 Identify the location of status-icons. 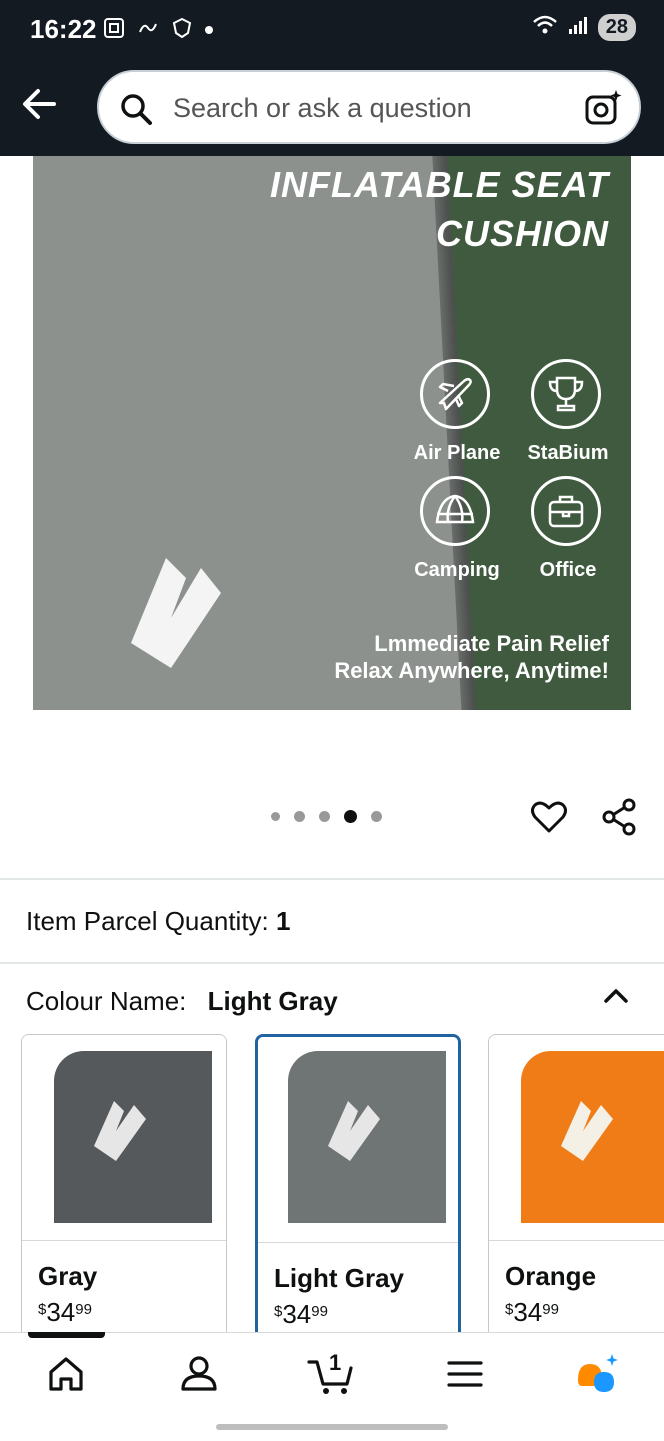
(158, 30).